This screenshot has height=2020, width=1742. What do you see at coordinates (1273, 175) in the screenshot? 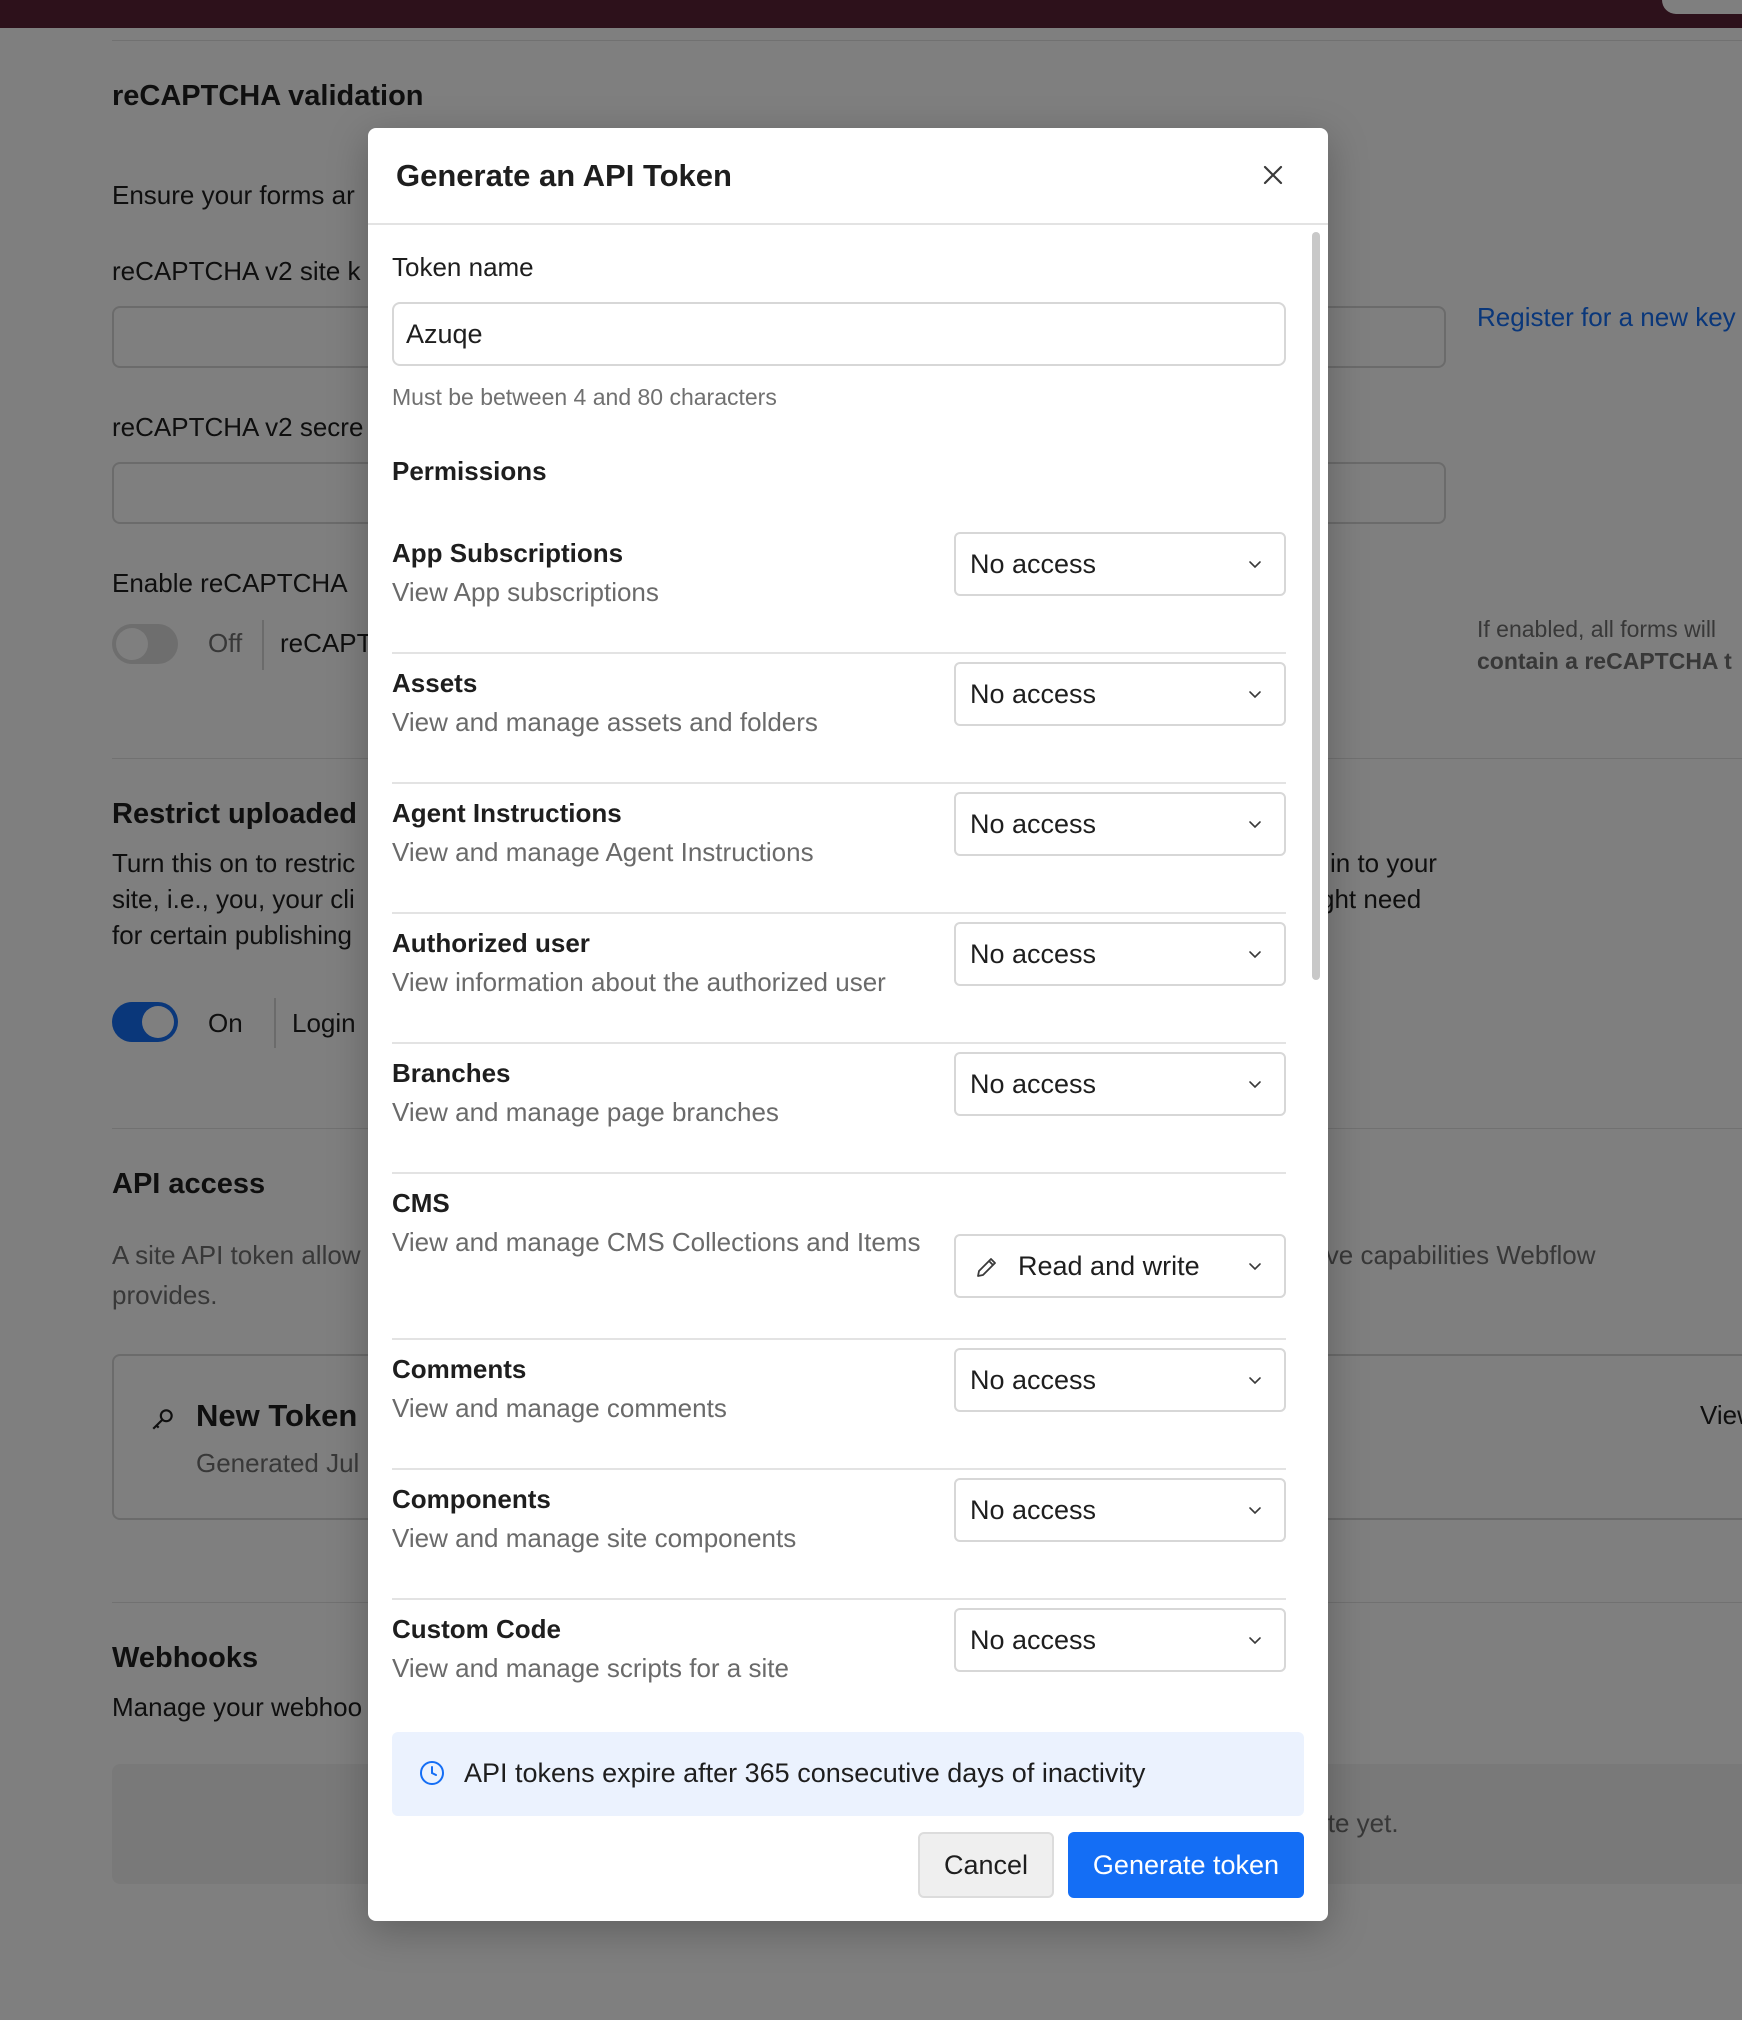
I see `close-icon` at bounding box center [1273, 175].